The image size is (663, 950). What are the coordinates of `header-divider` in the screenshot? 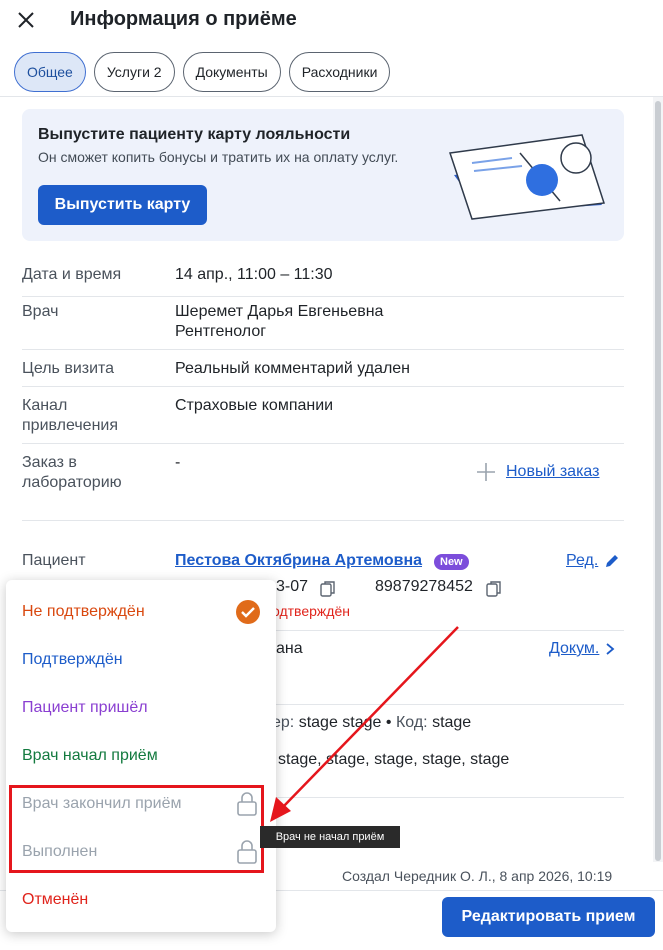 It's located at (331, 96).